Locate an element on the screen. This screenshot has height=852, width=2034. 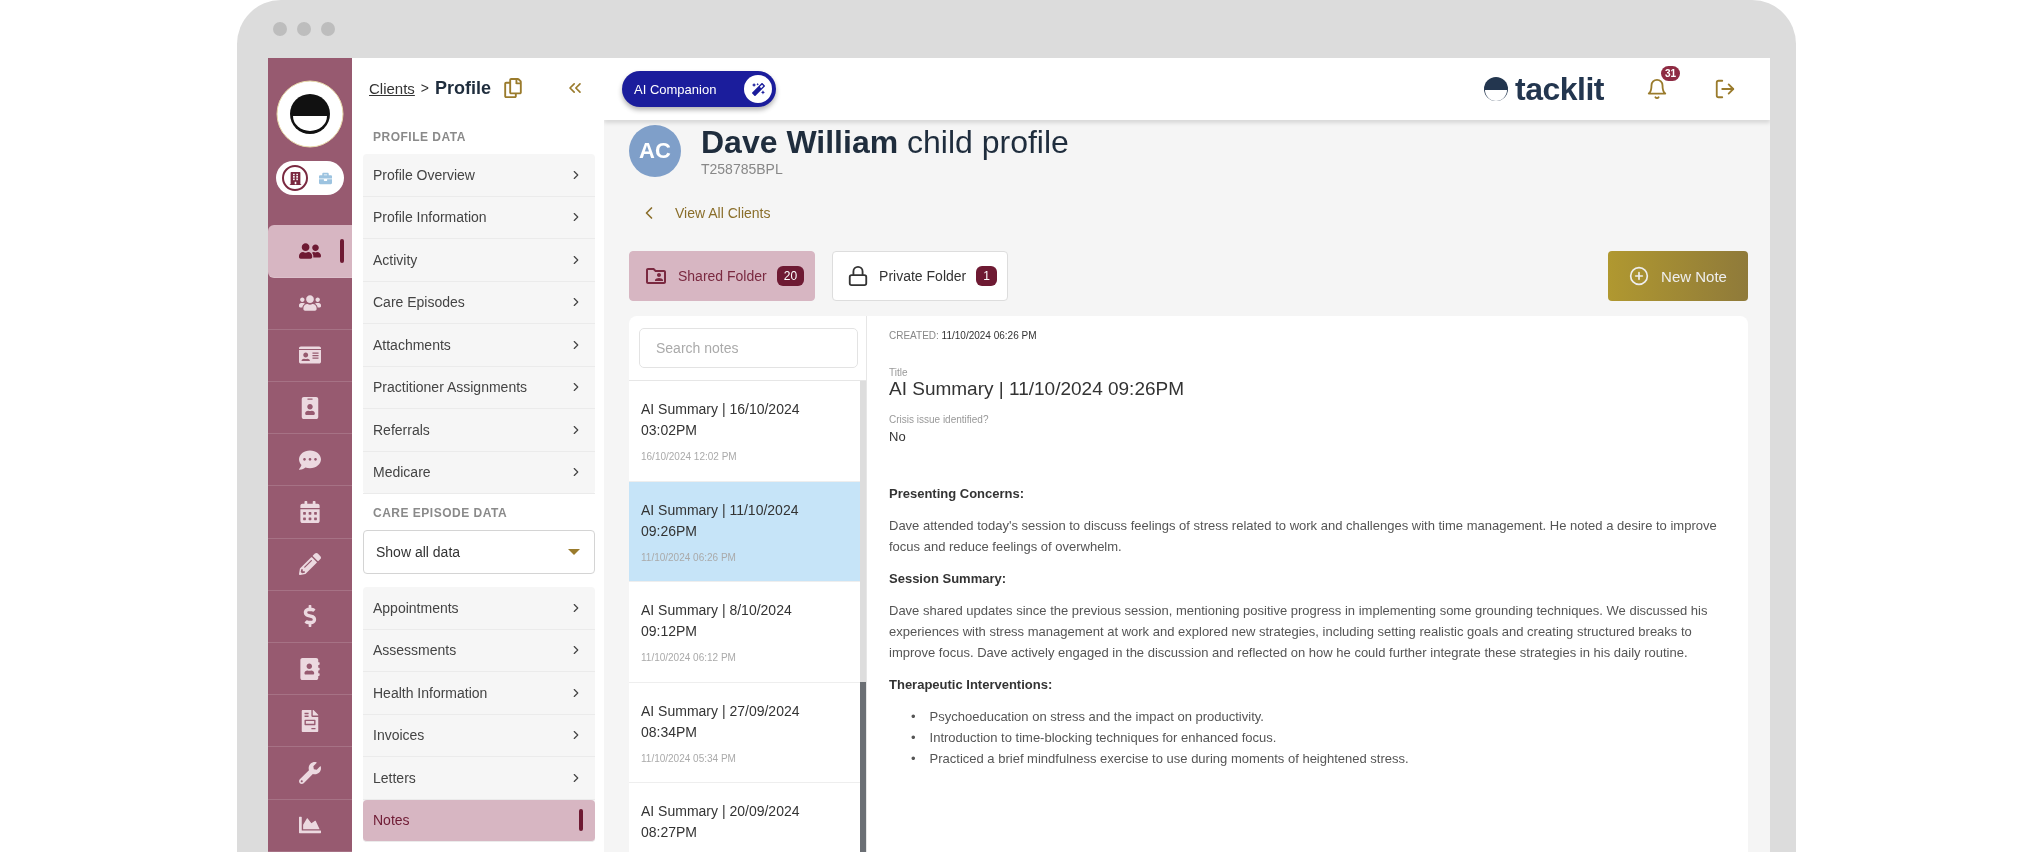
logout-icon is located at coordinates (1725, 89).